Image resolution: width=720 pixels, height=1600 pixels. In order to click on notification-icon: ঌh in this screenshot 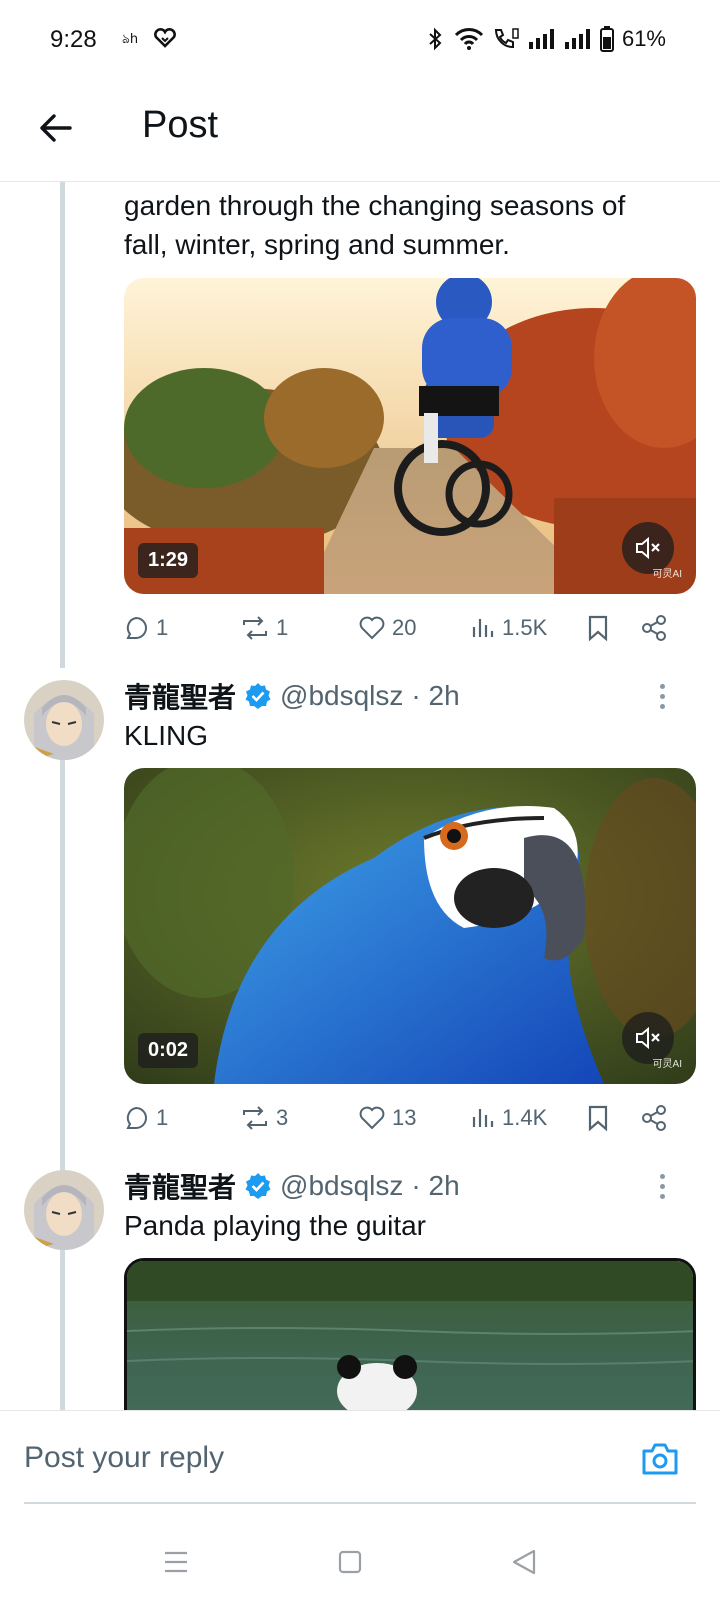, I will do `click(133, 40)`.